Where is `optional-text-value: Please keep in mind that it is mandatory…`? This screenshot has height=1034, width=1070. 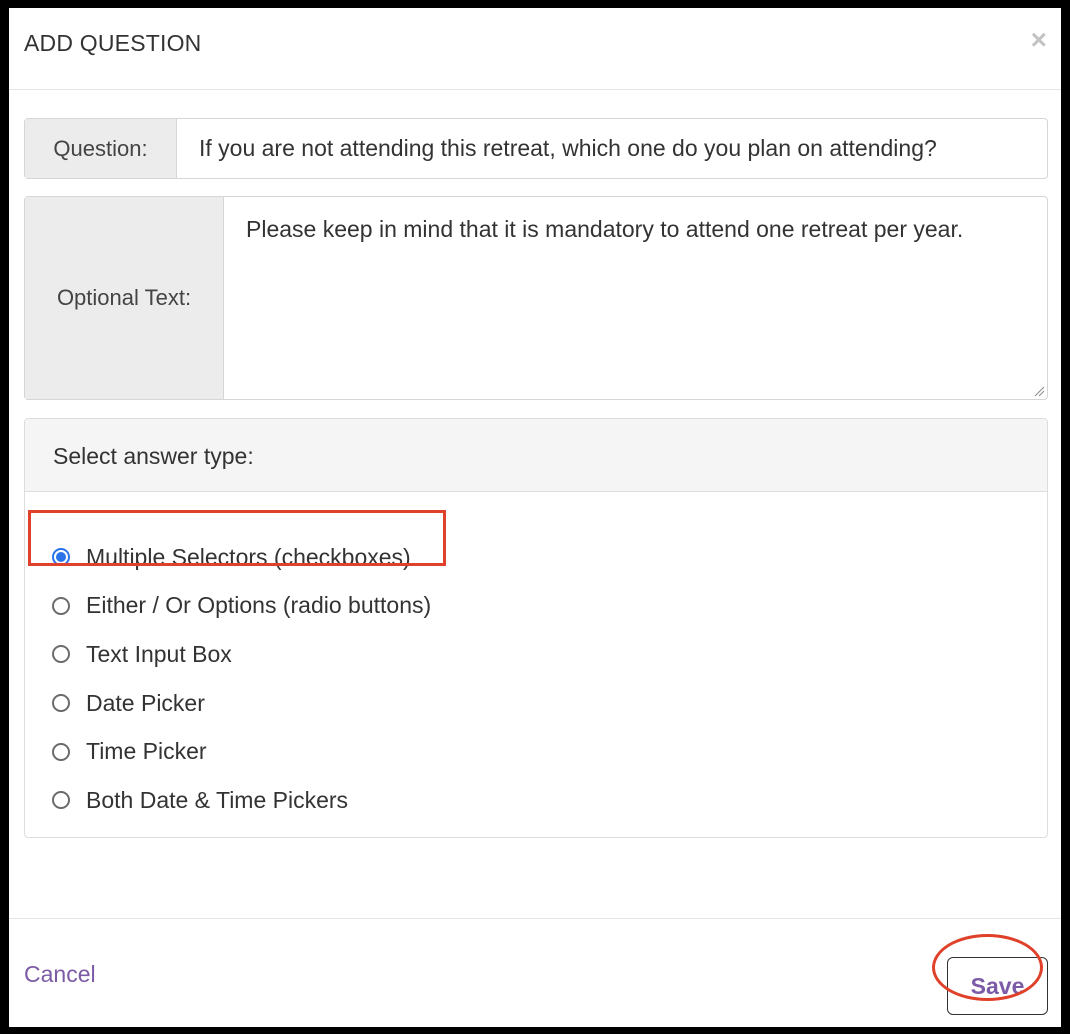 optional-text-value: Please keep in mind that it is mandatory… is located at coordinates (605, 229).